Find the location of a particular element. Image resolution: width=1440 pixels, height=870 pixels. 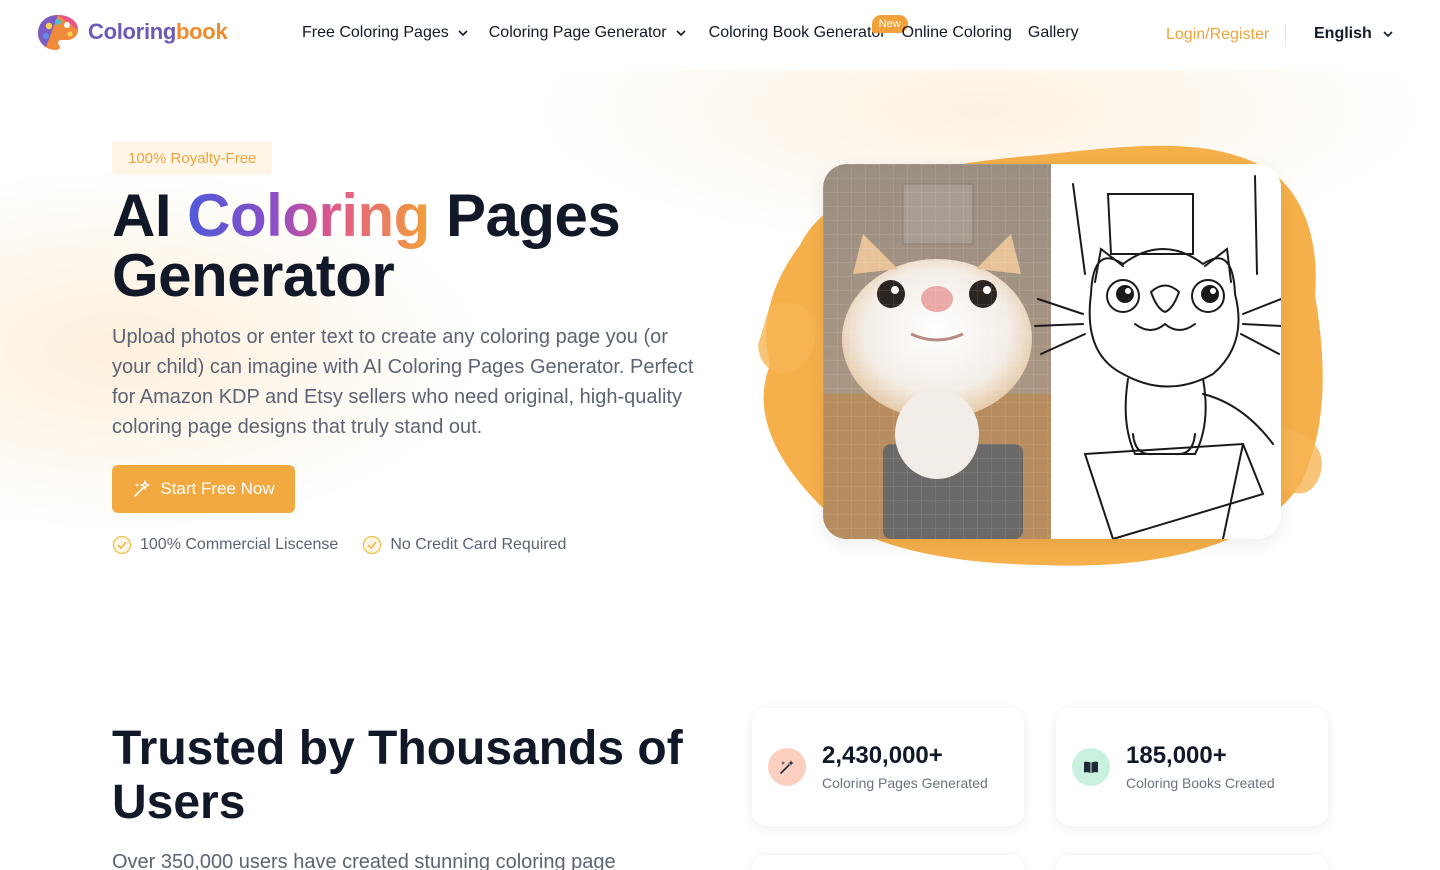

logo: Coloringbook is located at coordinates (132, 32).